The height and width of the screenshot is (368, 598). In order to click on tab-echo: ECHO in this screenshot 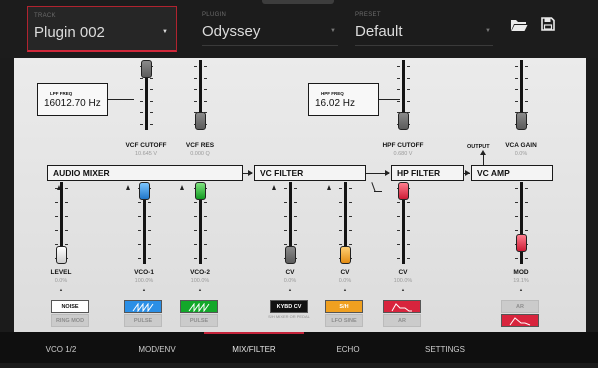, I will do `click(348, 347)`.